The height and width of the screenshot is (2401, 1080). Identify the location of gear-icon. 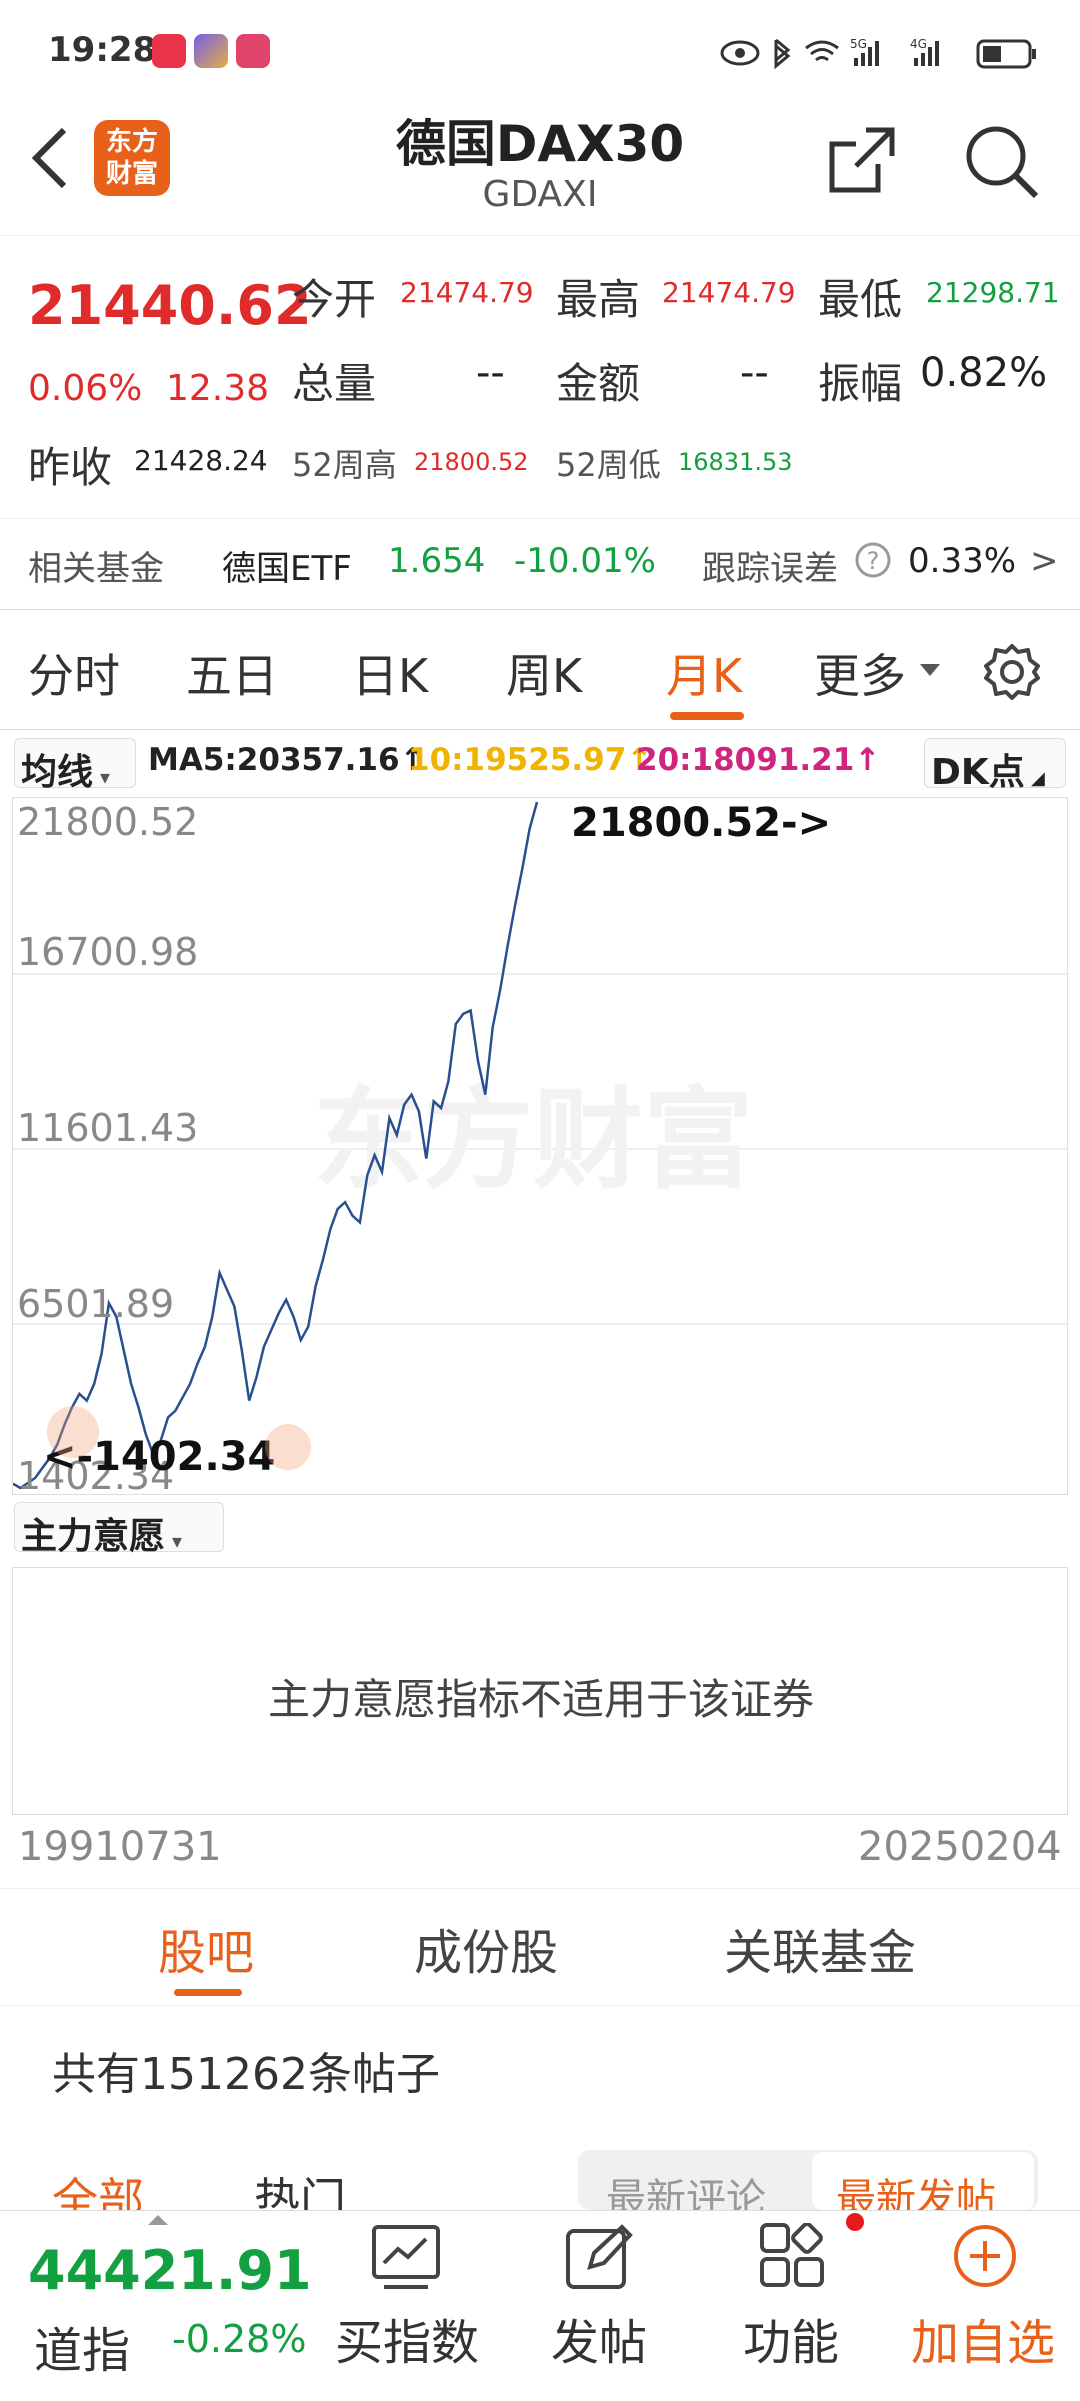
(1012, 672).